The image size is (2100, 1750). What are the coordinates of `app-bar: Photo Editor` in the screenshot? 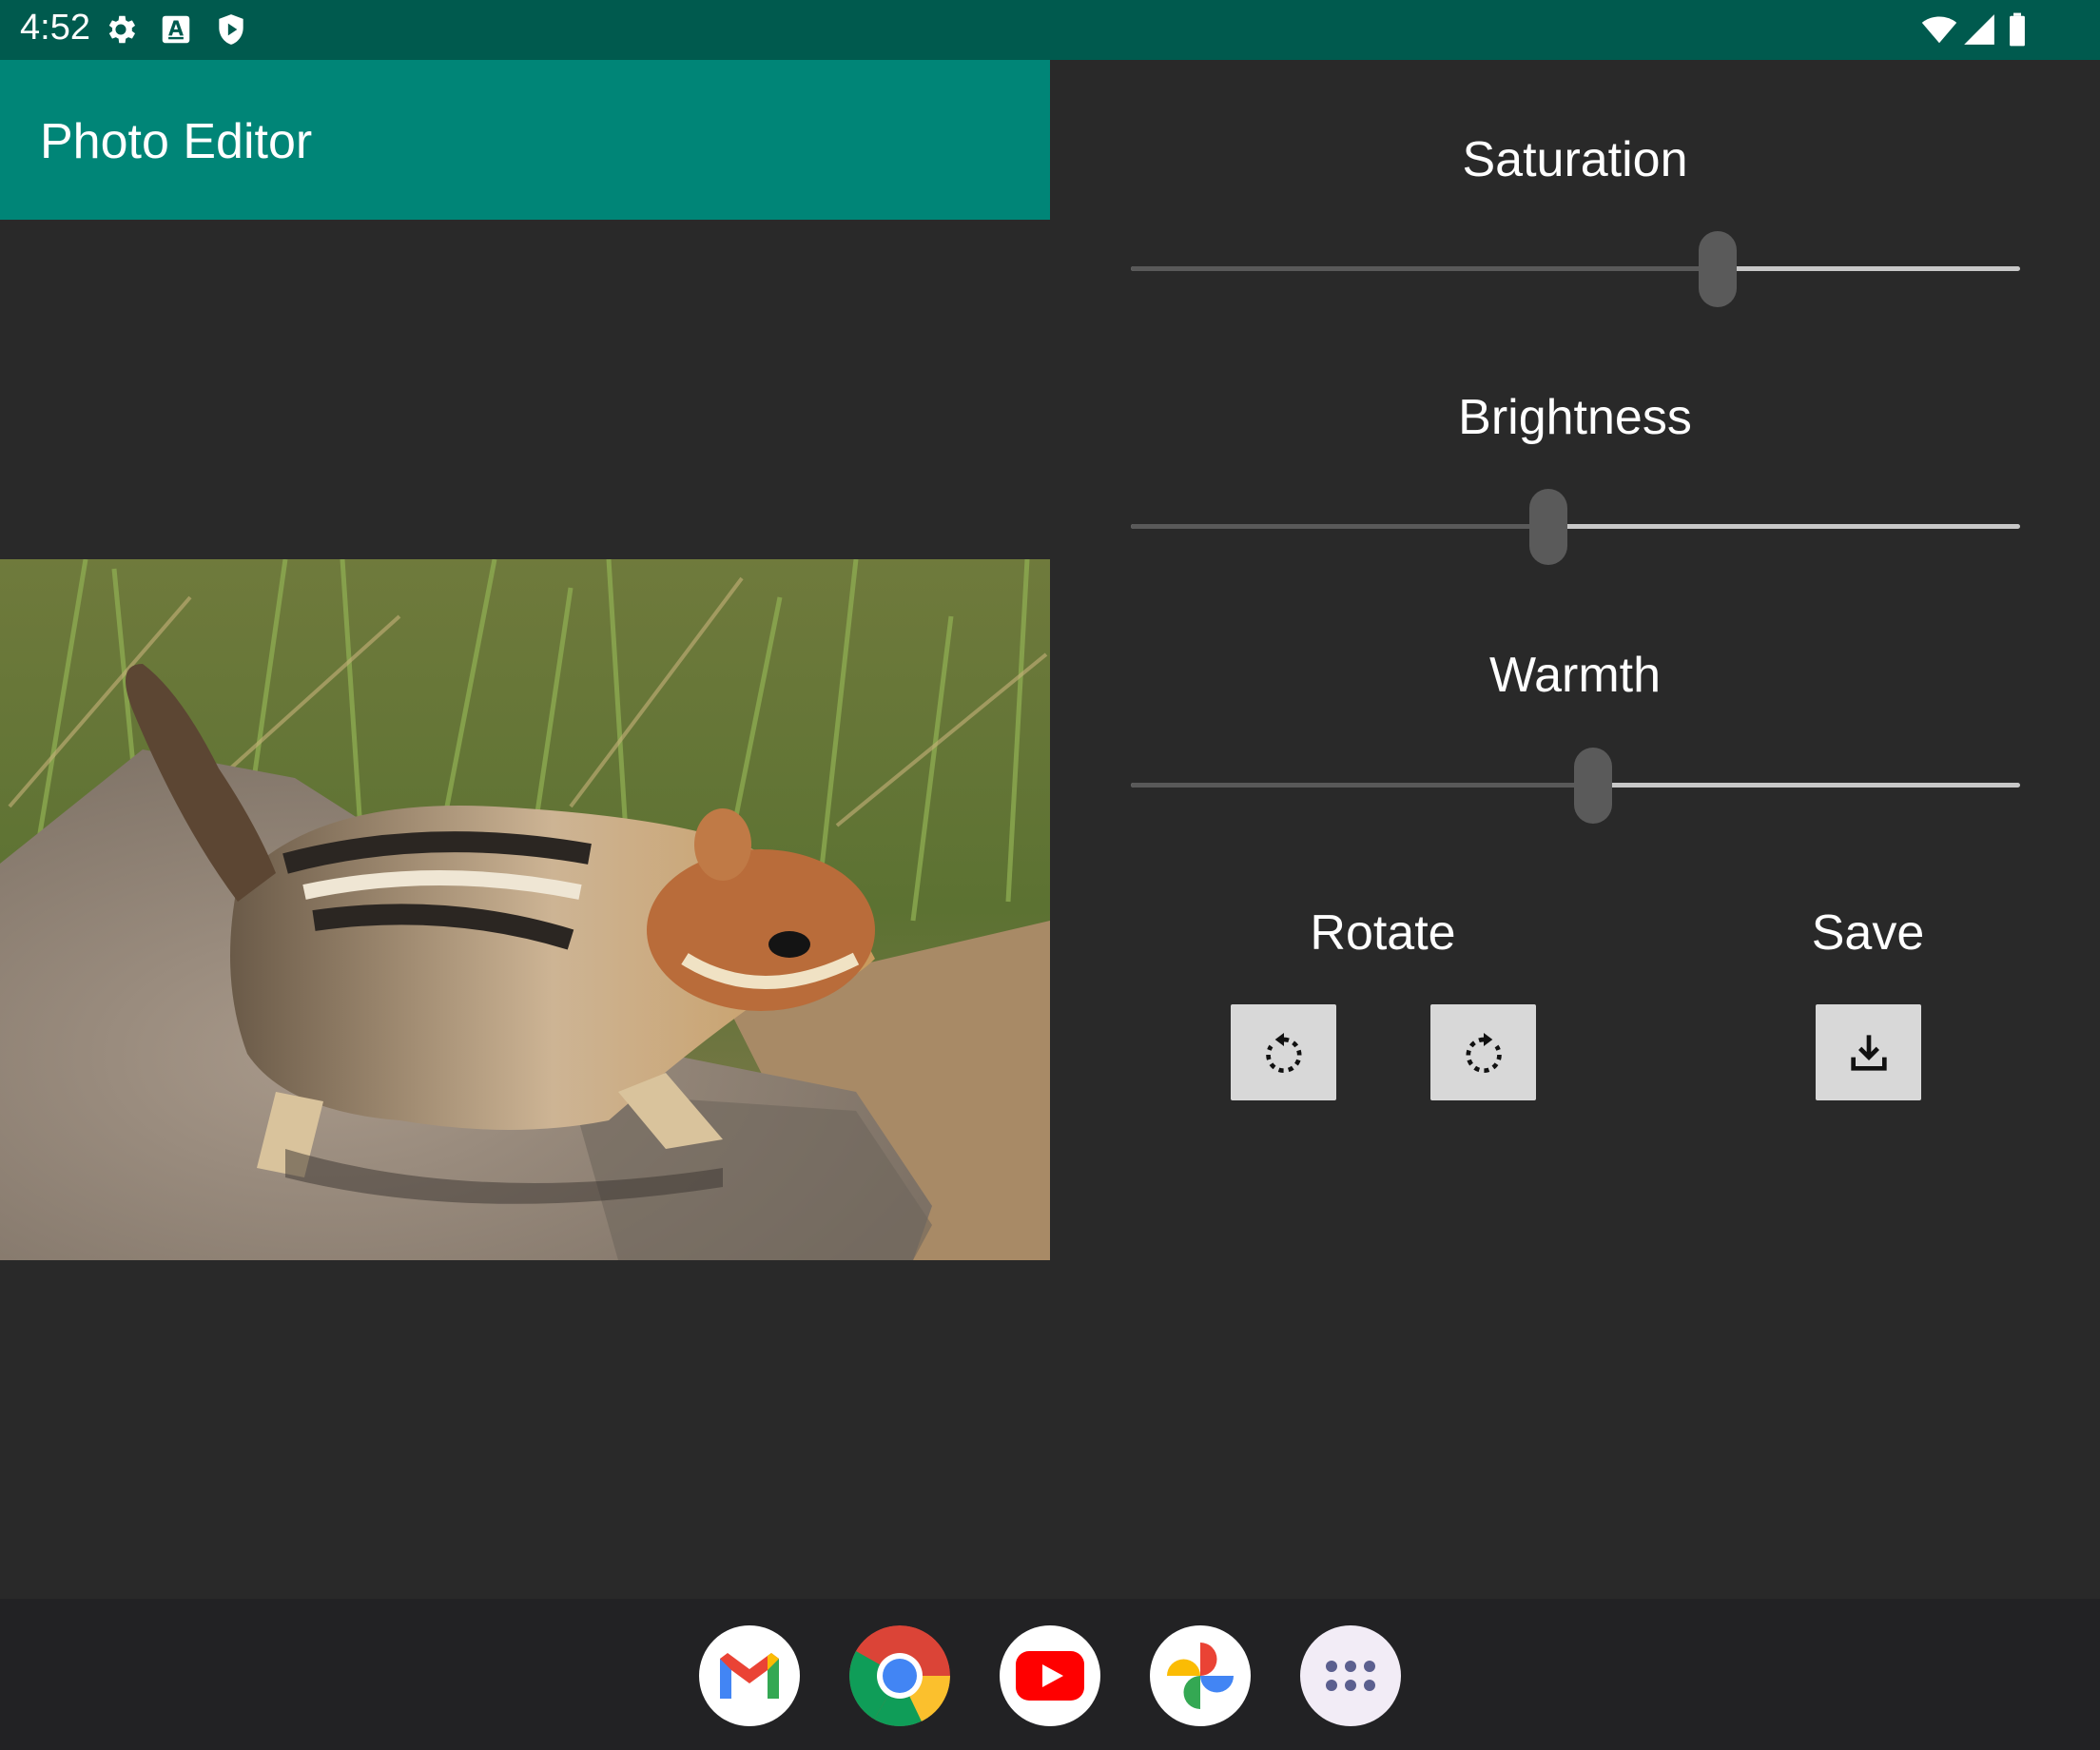 It's located at (525, 140).